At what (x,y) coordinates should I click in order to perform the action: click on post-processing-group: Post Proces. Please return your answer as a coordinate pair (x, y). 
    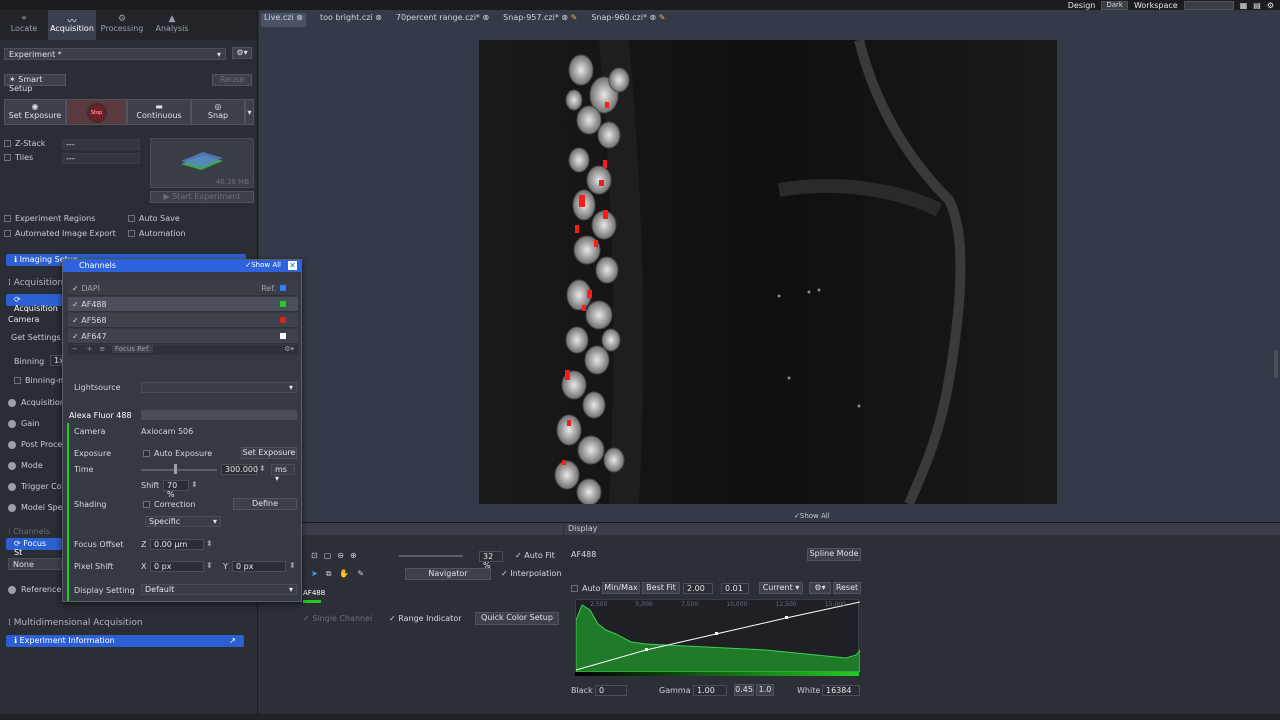
    Looking at the image, I should click on (37, 444).